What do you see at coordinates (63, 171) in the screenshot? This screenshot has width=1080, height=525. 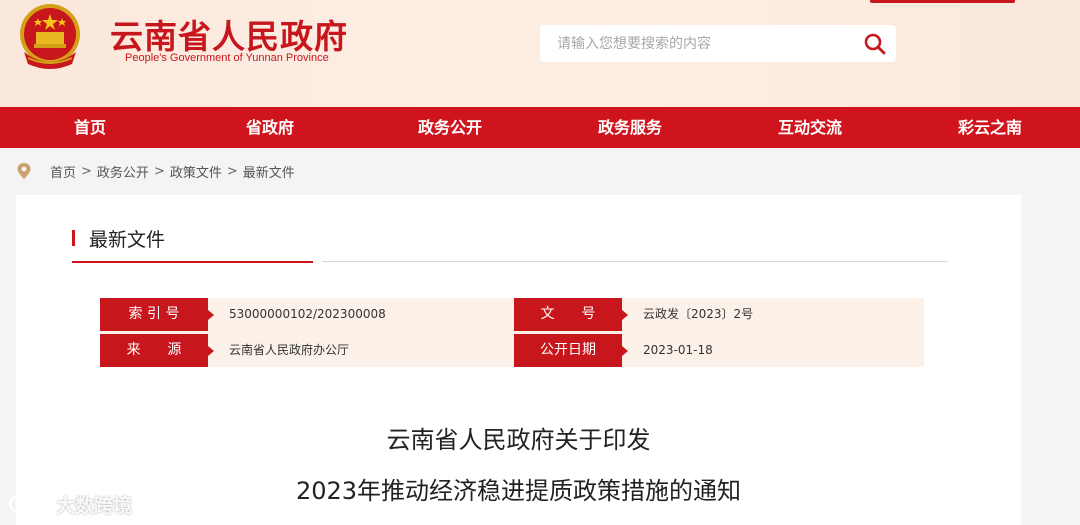 I see `breadcrumb-home: 首页` at bounding box center [63, 171].